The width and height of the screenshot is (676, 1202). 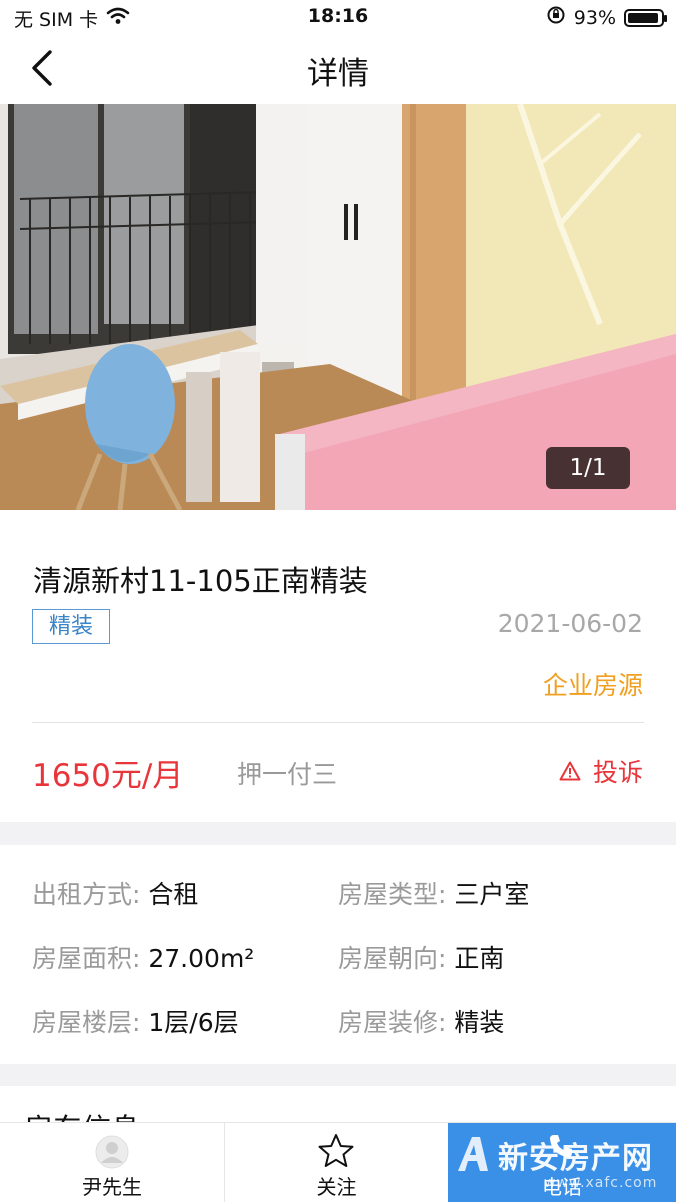 I want to click on rent-price: 1650元/月, so click(x=108, y=776).